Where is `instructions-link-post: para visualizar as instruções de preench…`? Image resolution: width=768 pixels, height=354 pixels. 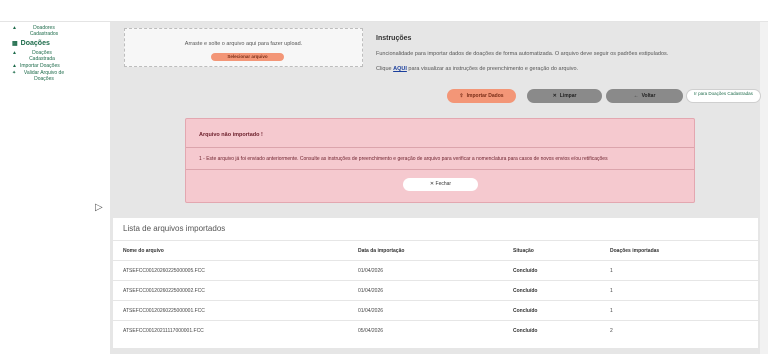 instructions-link-post: para visualizar as instruções de preench… is located at coordinates (493, 69).